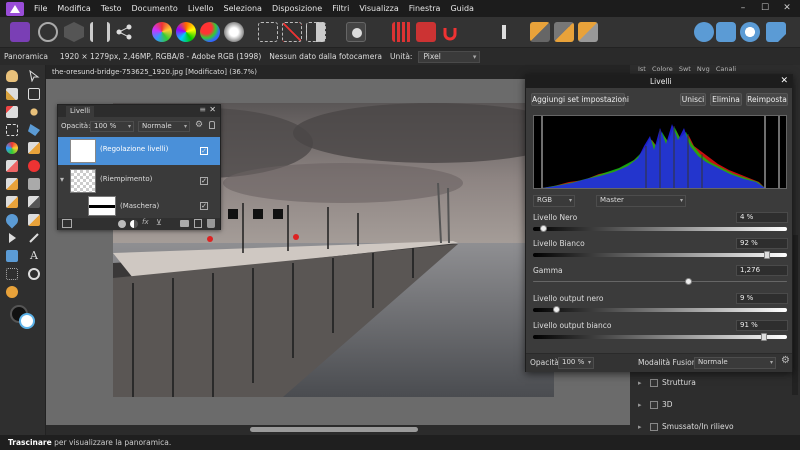 Image resolution: width=800 pixels, height=450 pixels. I want to click on menu-finestra: Finestra, so click(430, 8).